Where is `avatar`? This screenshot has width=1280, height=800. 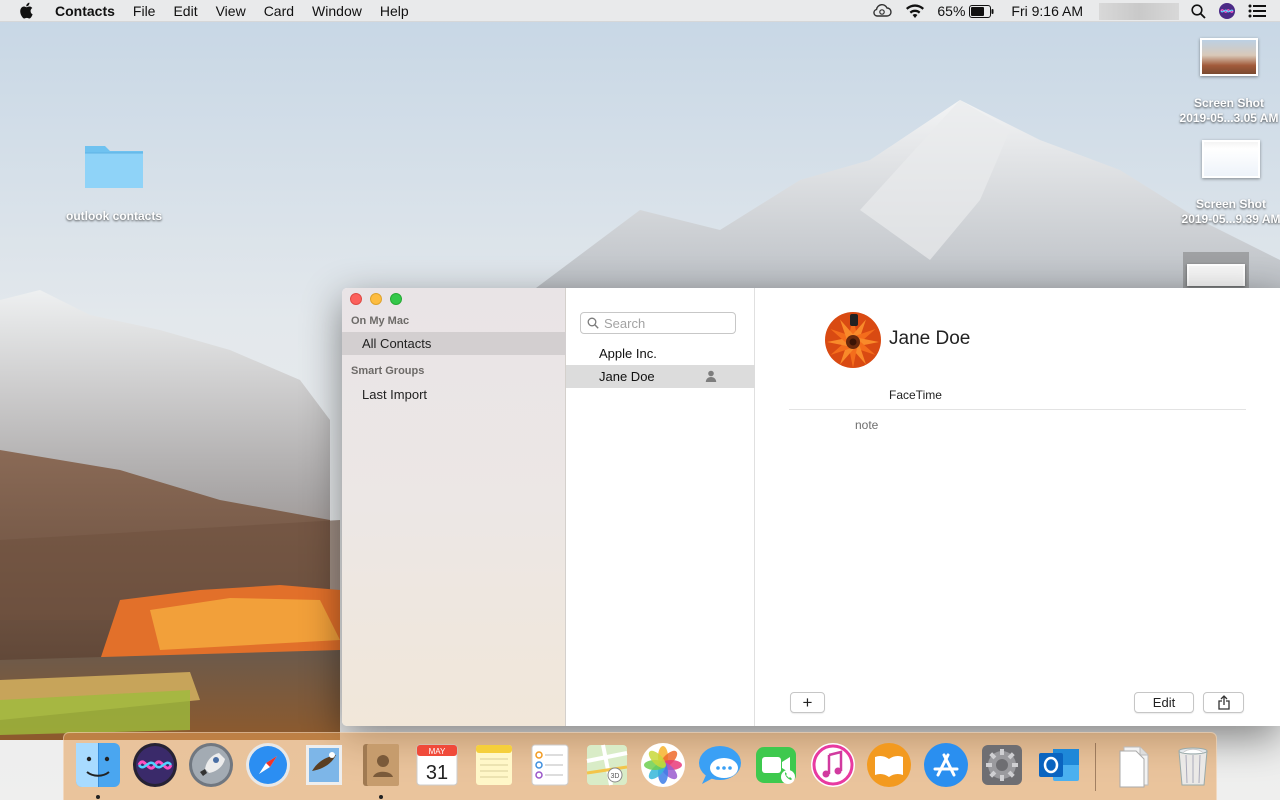
avatar is located at coordinates (853, 340).